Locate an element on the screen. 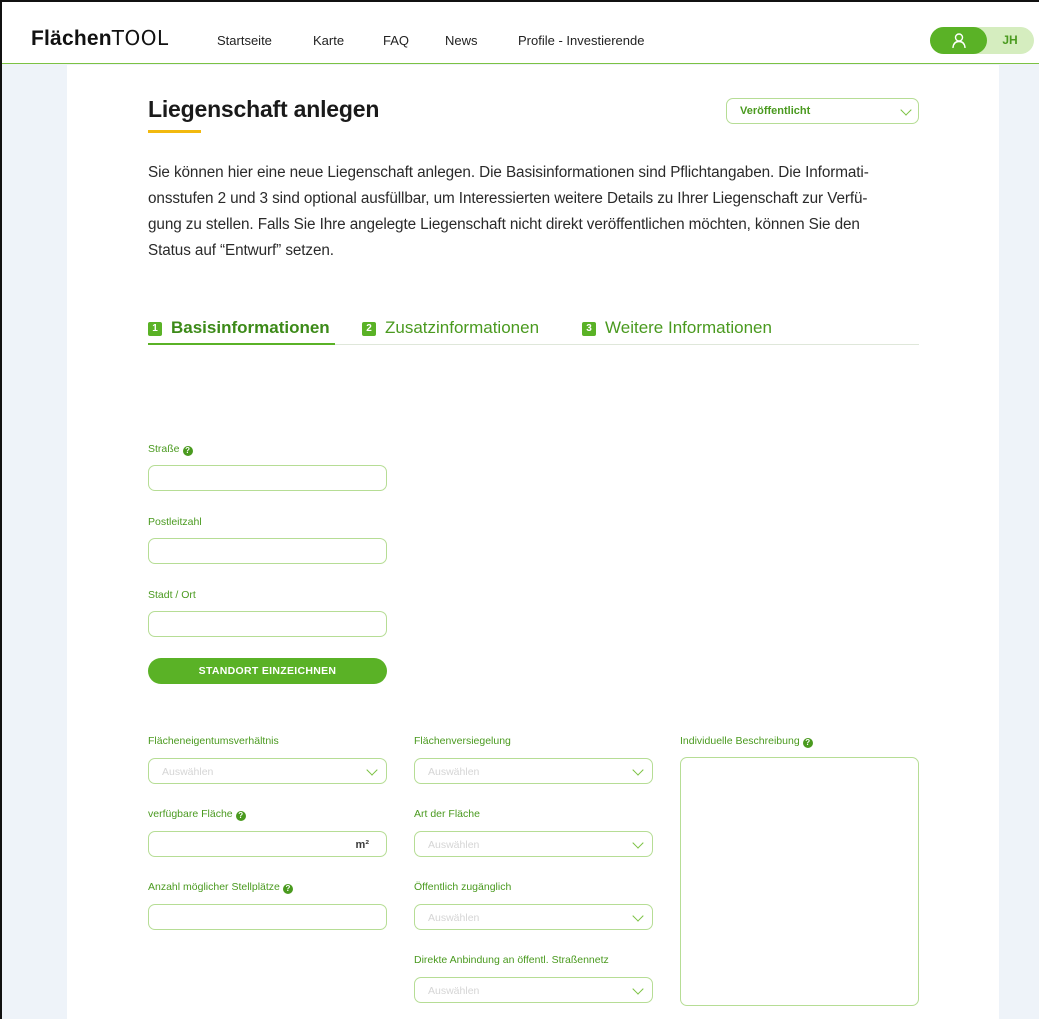  label-text: Individuelle Beschreibung is located at coordinates (740, 741).